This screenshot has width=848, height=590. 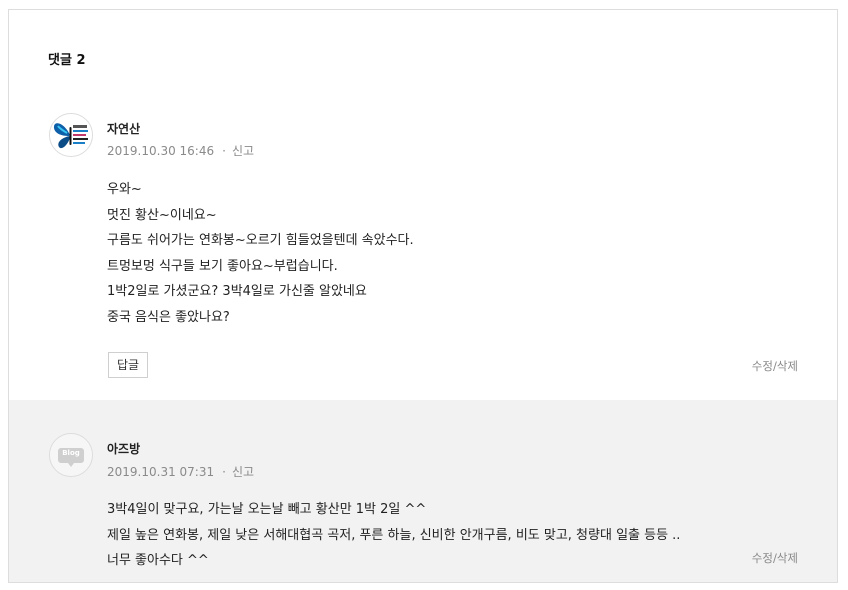 What do you see at coordinates (123, 128) in the screenshot?
I see `comment-author: 자연산` at bounding box center [123, 128].